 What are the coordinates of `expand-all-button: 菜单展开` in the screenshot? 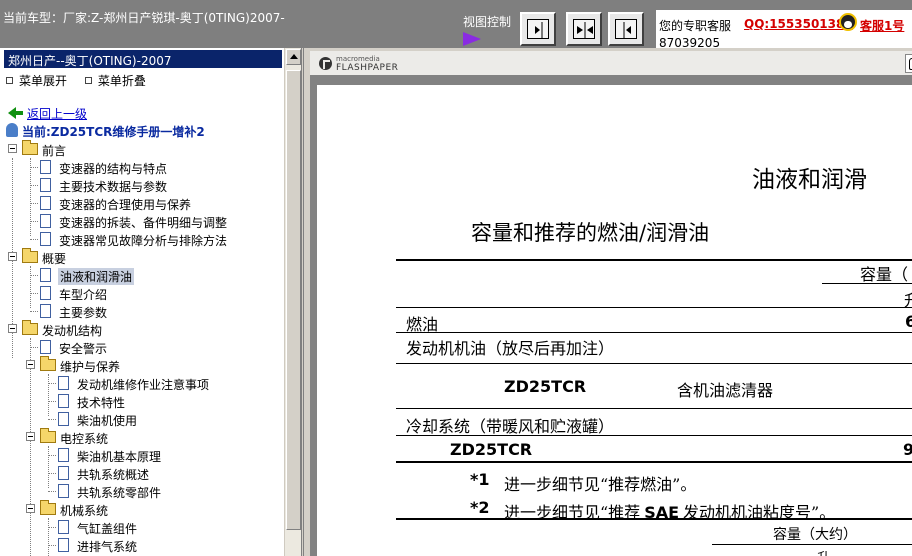 It's located at (36, 81).